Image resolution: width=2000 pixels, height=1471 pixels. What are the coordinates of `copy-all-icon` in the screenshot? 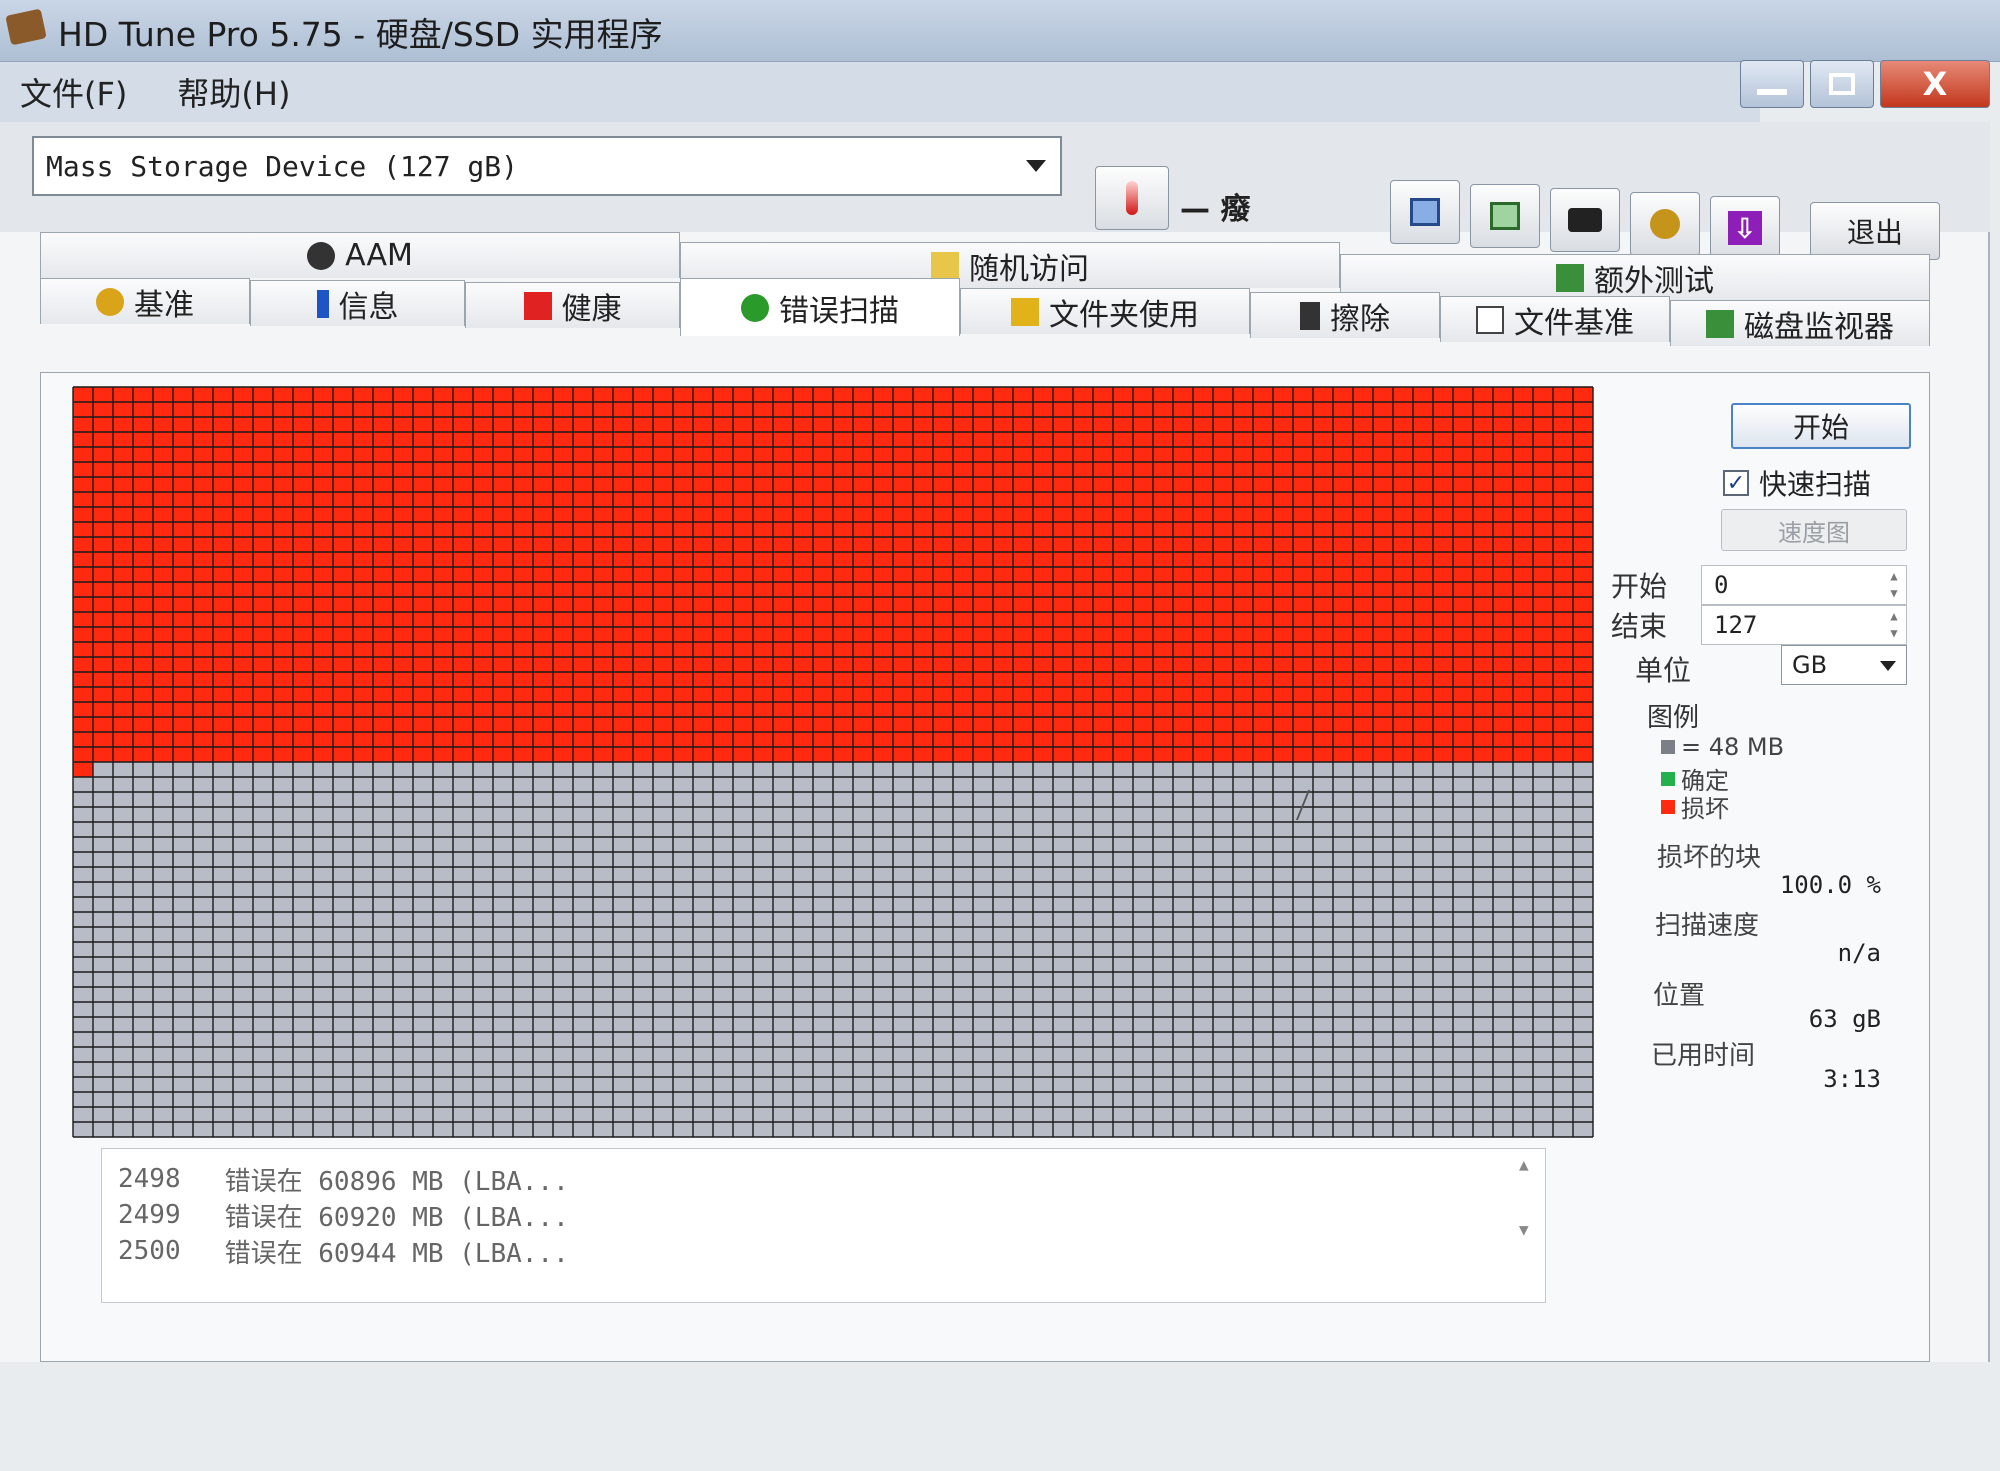 It's located at (1505, 216).